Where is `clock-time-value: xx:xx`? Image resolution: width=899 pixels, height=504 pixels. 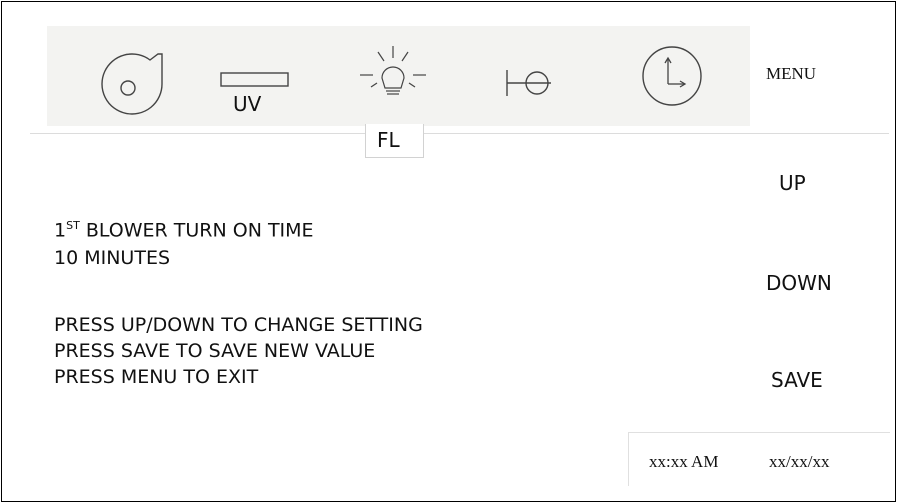 clock-time-value: xx:xx is located at coordinates (668, 461).